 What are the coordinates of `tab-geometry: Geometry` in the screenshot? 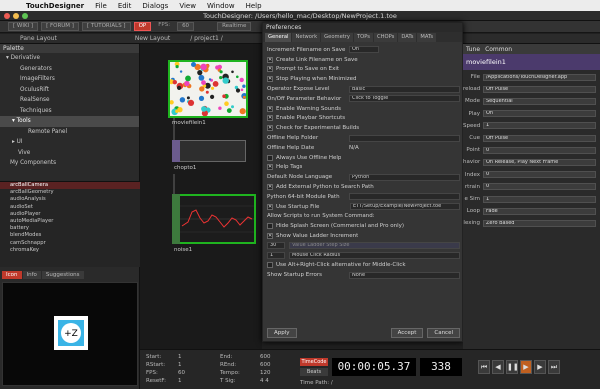 It's located at (337, 37).